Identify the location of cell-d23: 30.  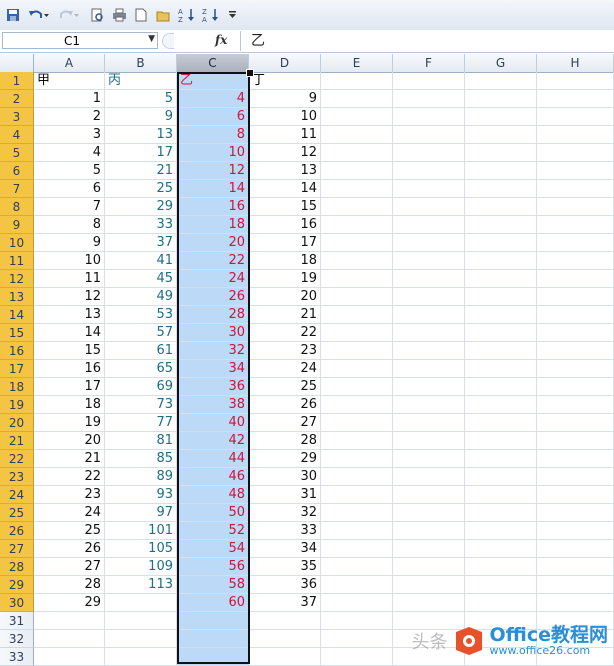
(285, 477).